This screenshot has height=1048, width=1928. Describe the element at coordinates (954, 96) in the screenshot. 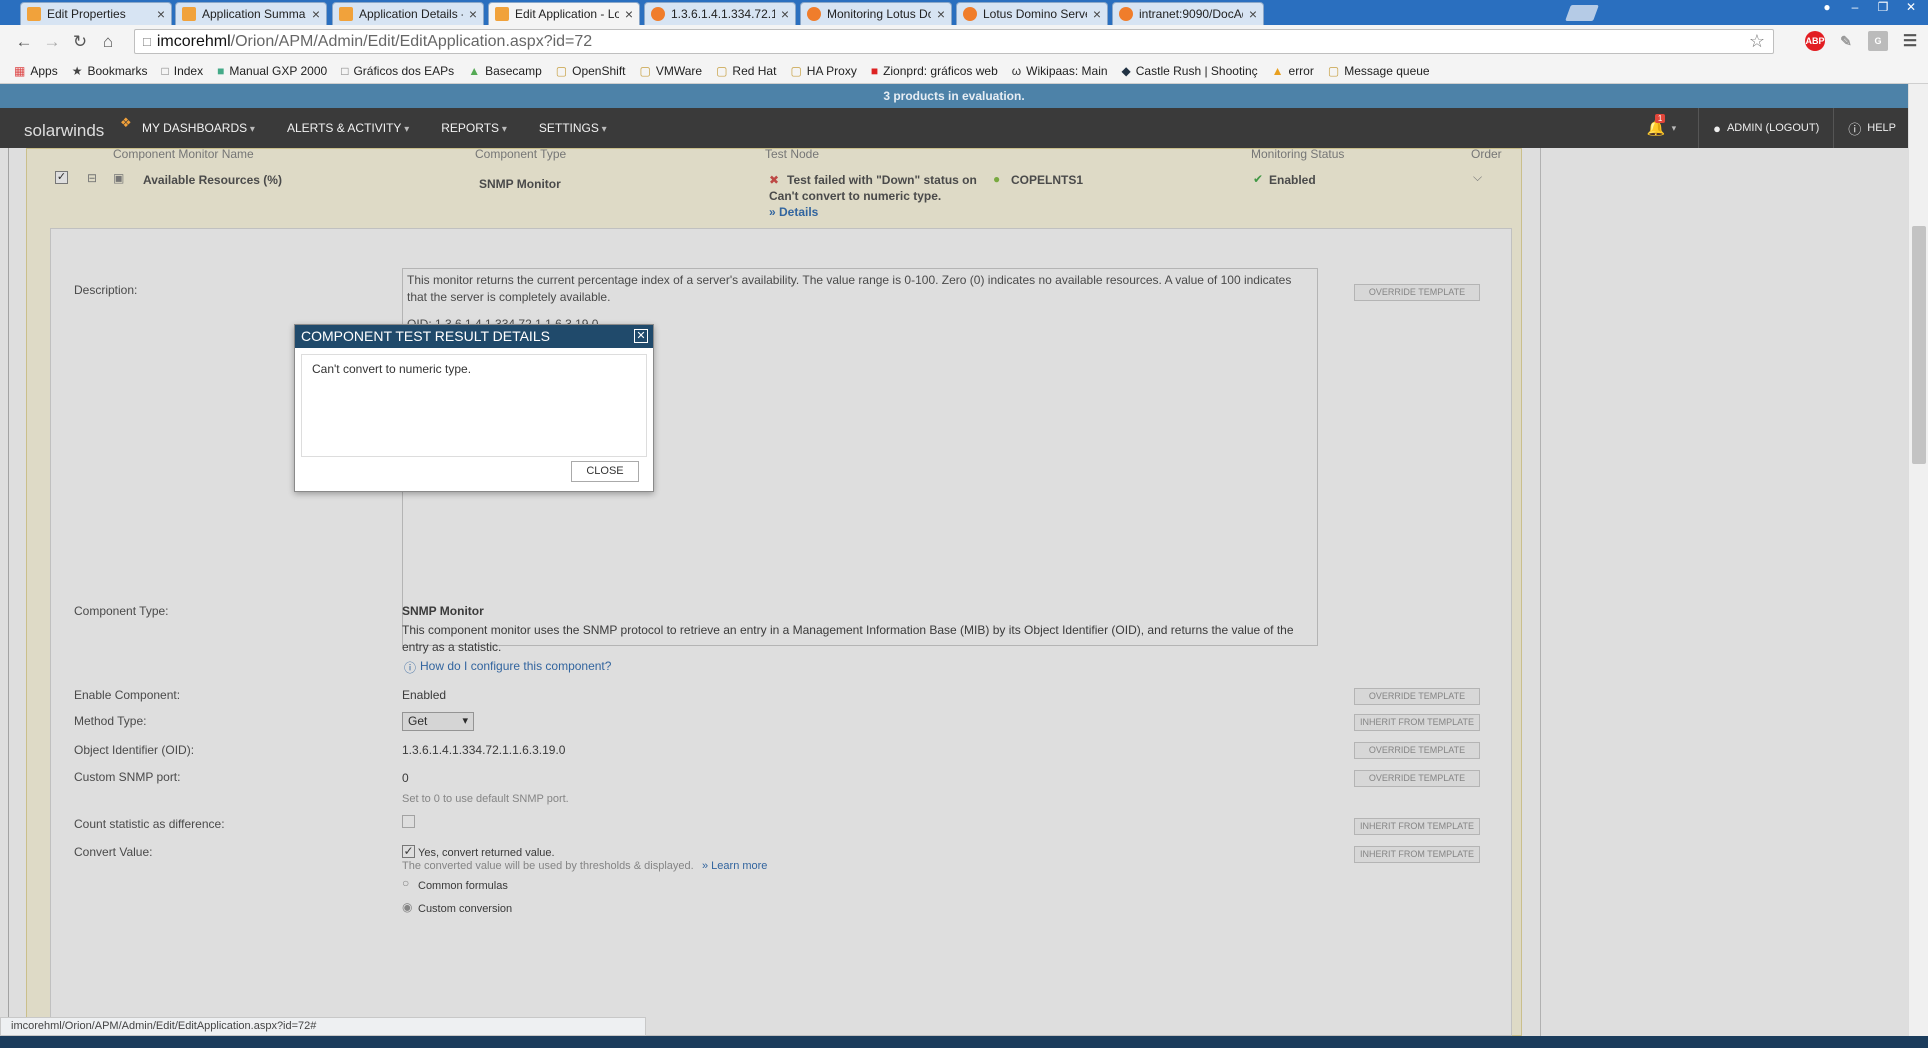

I see `evaluation-banner: 3 products in evaluation.` at that location.